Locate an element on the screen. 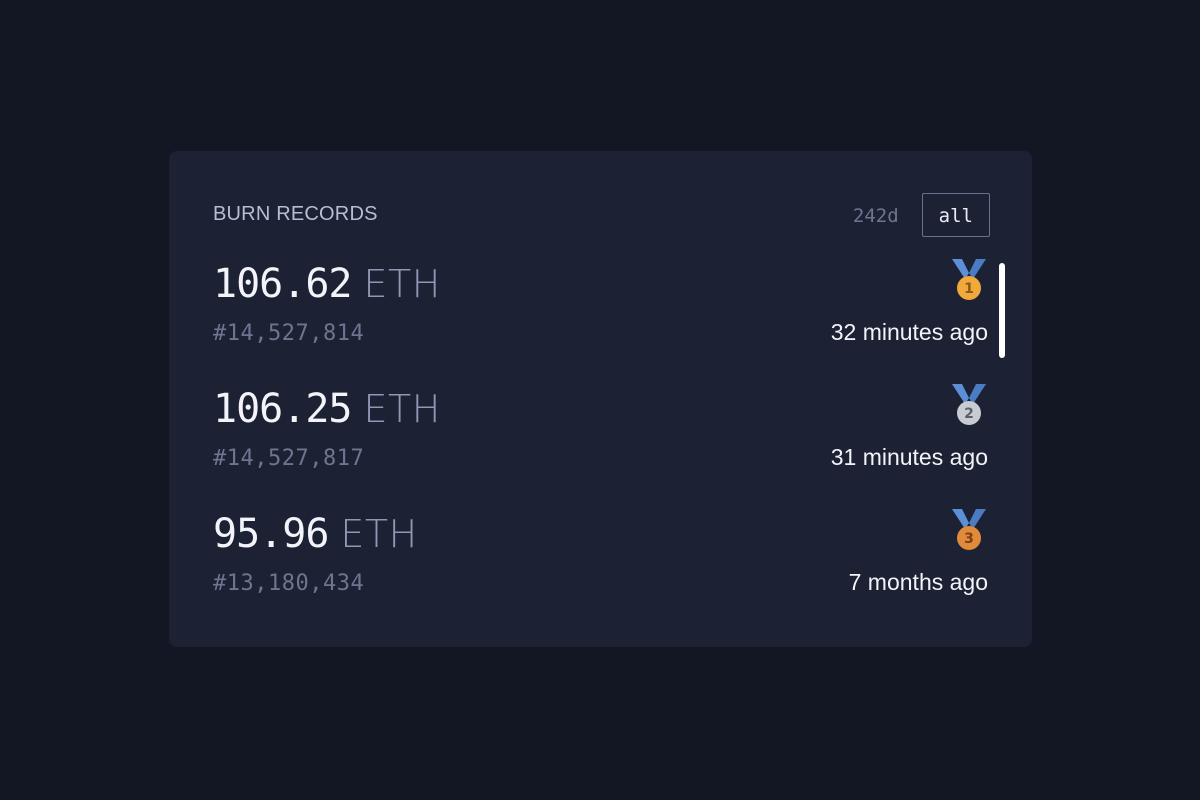  time-ago: 7 months ago is located at coordinates (918, 582).